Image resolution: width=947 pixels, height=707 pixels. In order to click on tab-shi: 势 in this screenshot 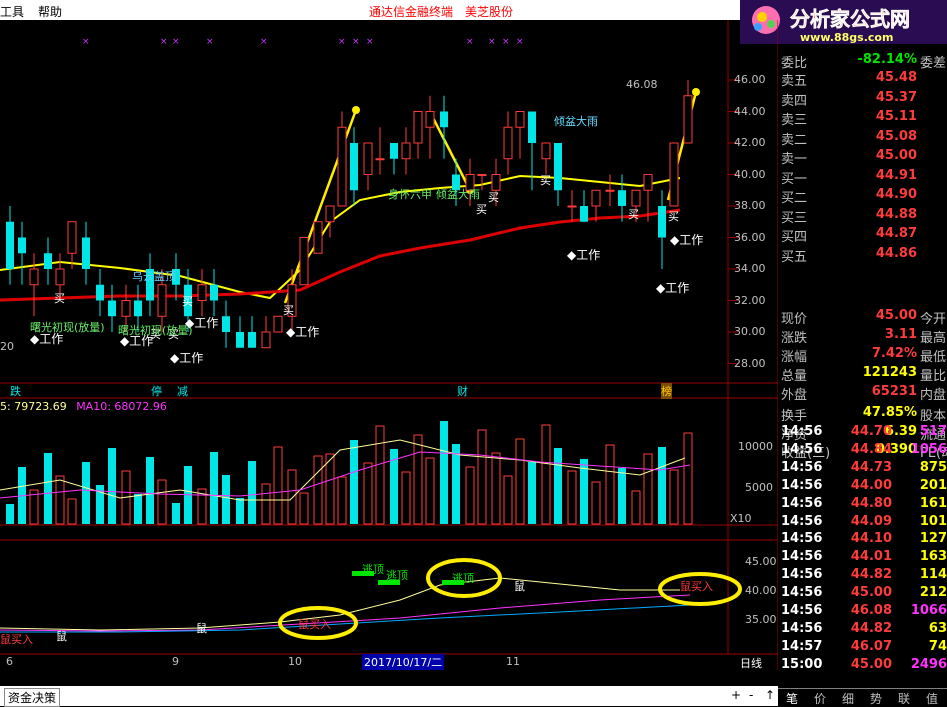, I will do `click(876, 698)`.